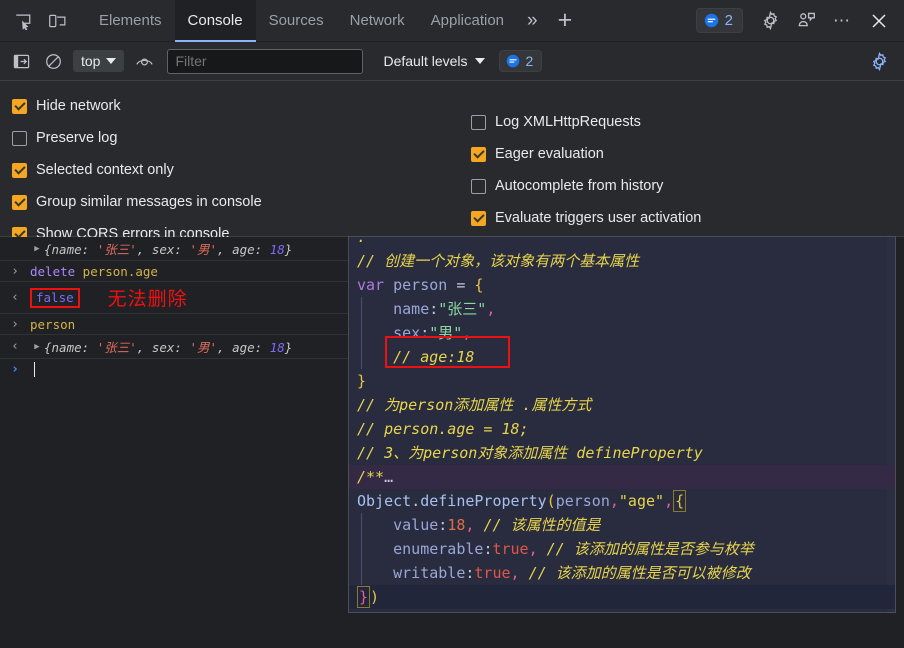  Describe the element at coordinates (236, 138) in the screenshot. I see `setting-preserve-log: Preserve log` at that location.